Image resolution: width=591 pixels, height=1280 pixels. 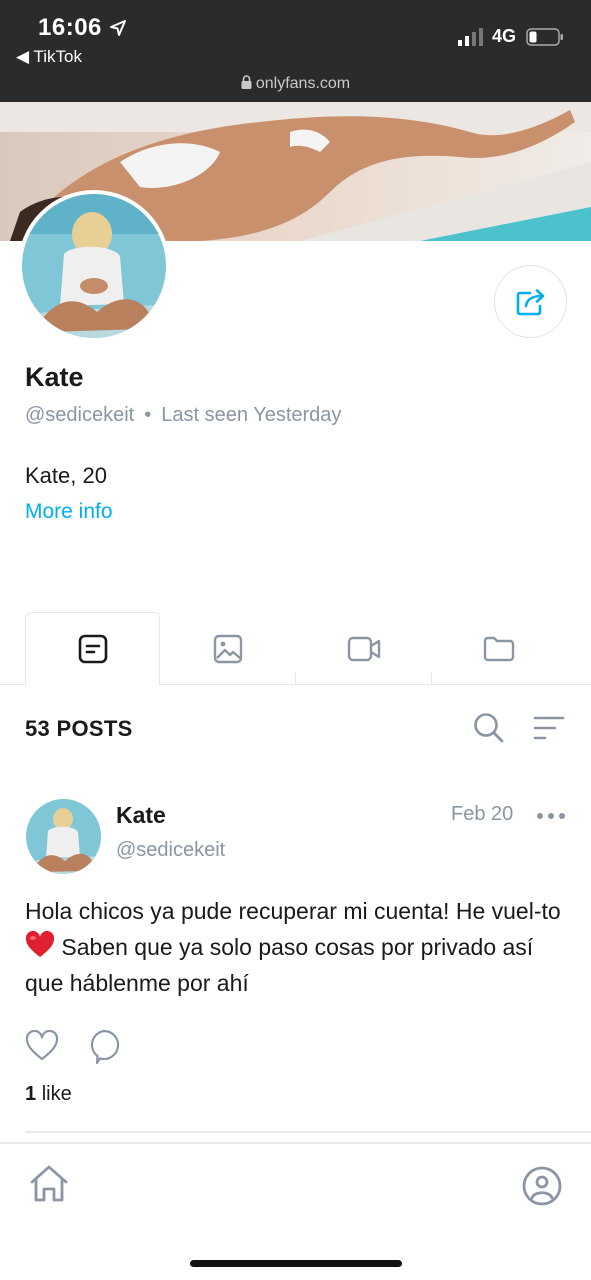 What do you see at coordinates (504, 36) in the screenshot?
I see `network-type: 4G` at bounding box center [504, 36].